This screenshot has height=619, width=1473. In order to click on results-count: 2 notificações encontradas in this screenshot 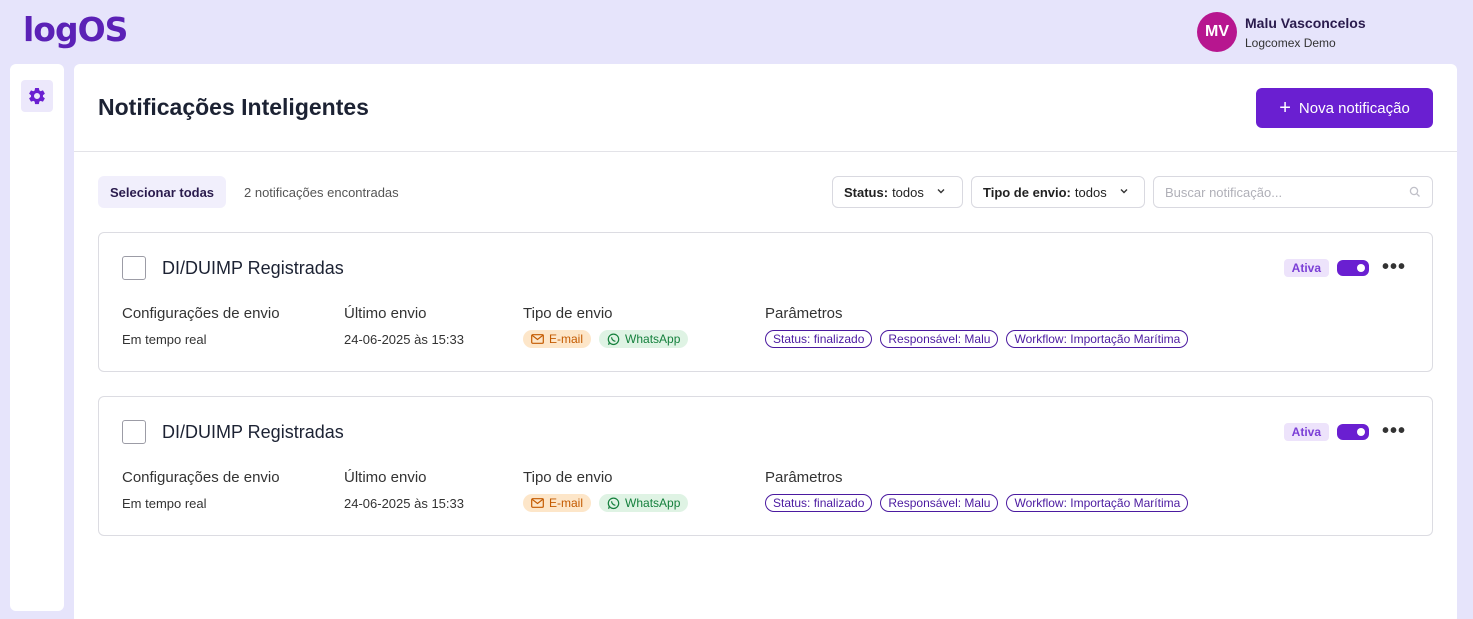, I will do `click(321, 192)`.